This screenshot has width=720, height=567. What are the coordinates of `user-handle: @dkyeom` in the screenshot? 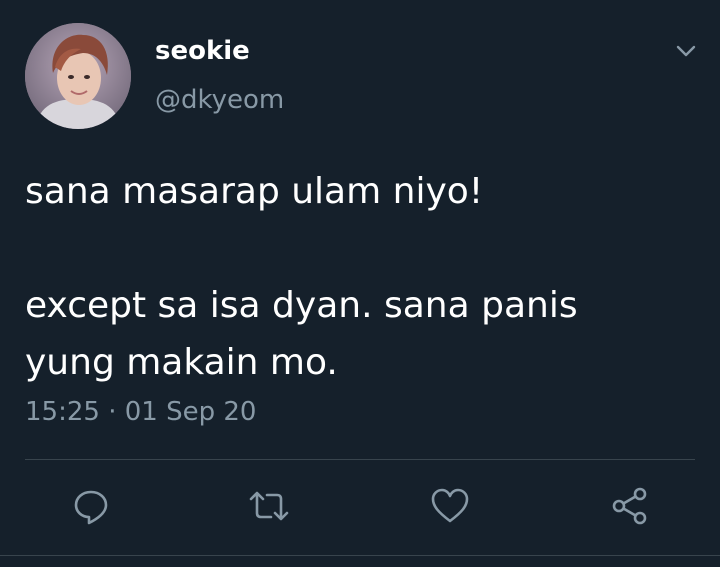 It's located at (219, 100).